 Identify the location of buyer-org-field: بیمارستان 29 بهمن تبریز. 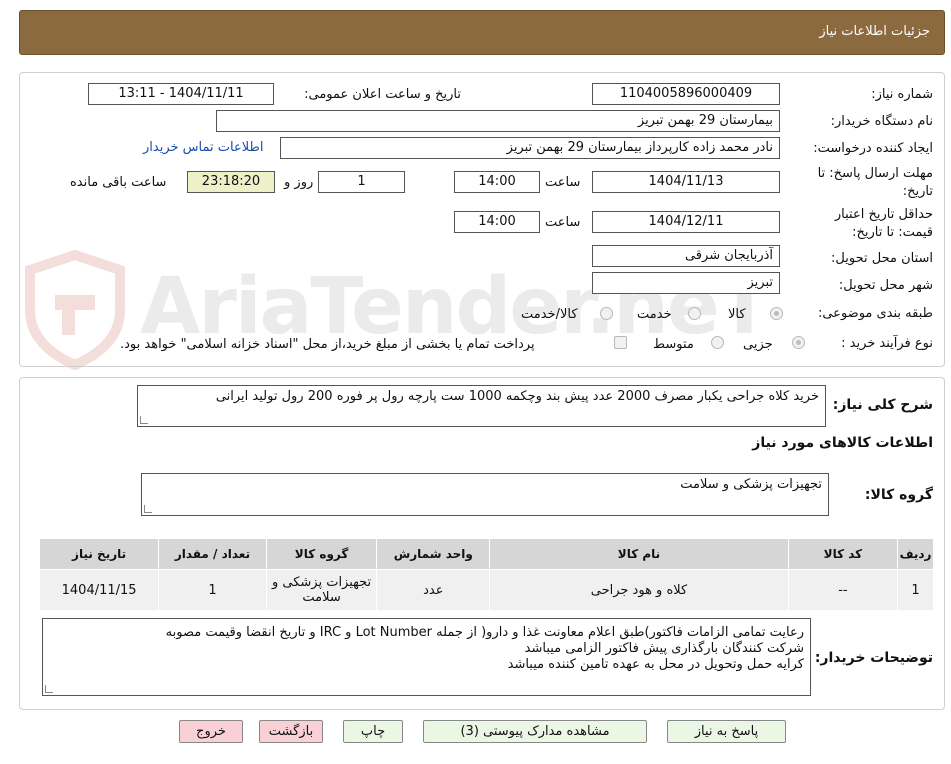
(498, 121).